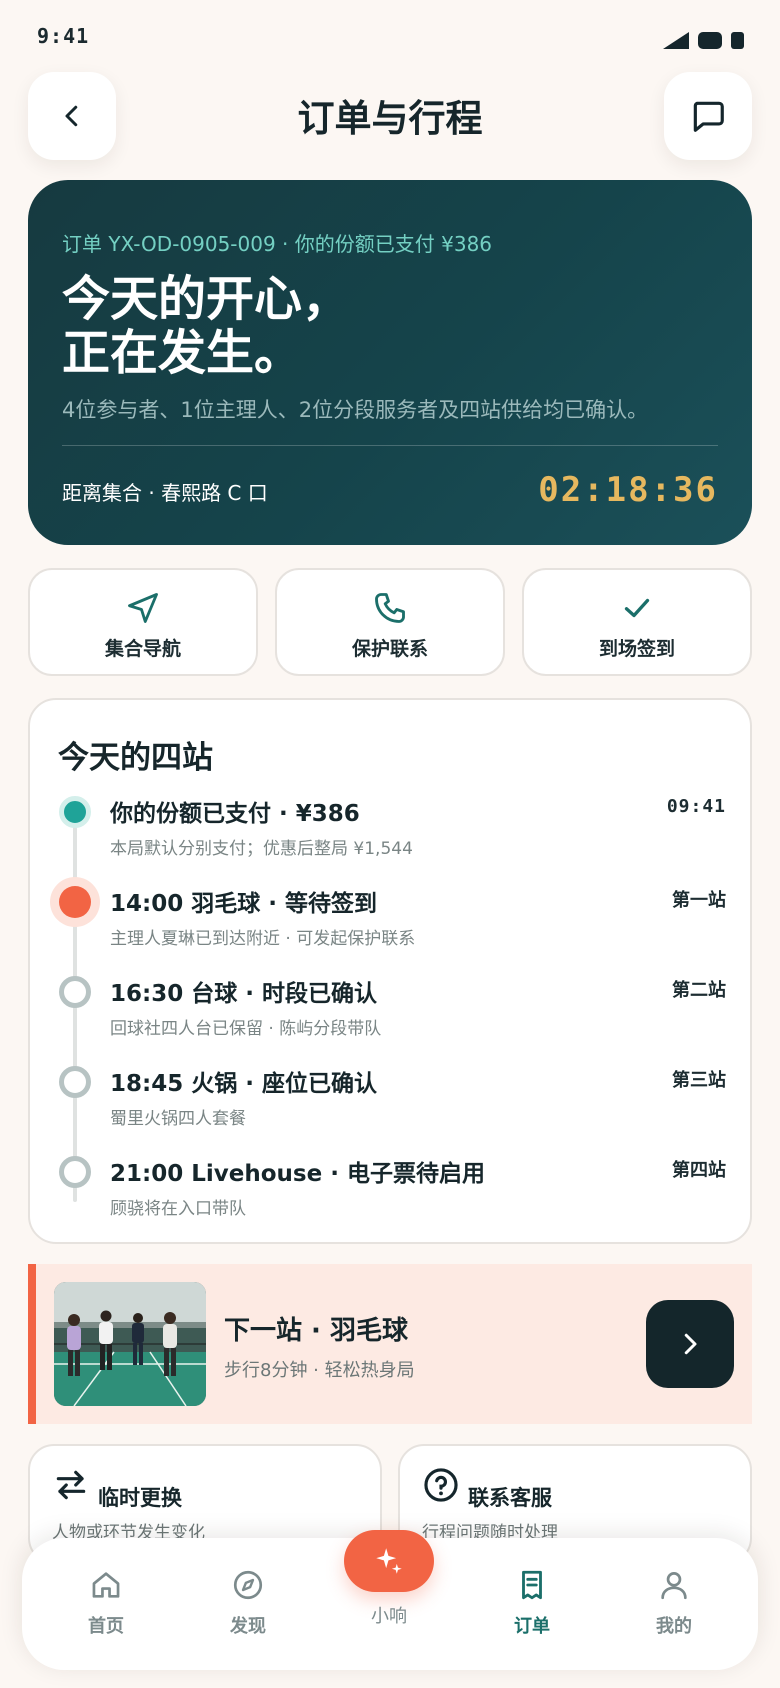 This screenshot has height=1688, width=780. Describe the element at coordinates (32, 1344) in the screenshot. I see `next-stop-accent-bar` at that location.